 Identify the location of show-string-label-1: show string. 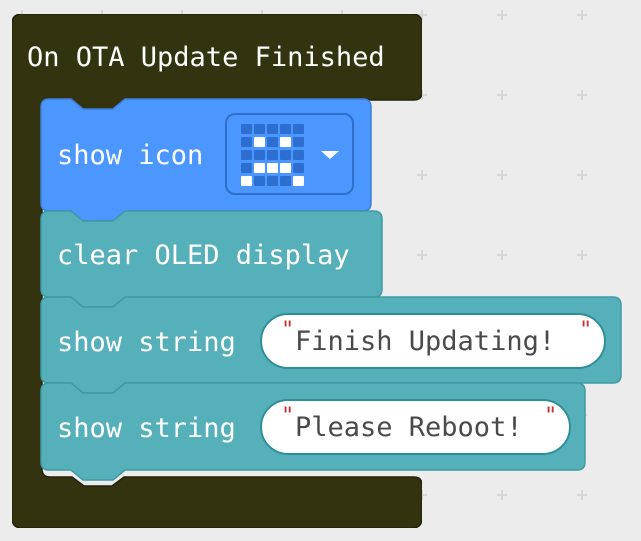
(146, 342).